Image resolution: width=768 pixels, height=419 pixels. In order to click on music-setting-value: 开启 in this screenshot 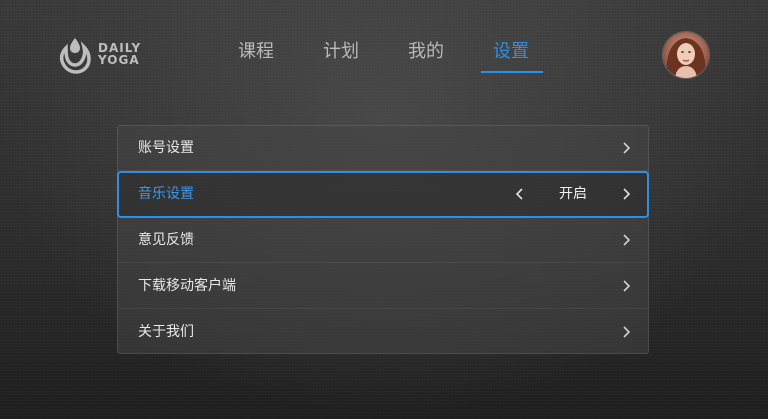, I will do `click(573, 194)`.